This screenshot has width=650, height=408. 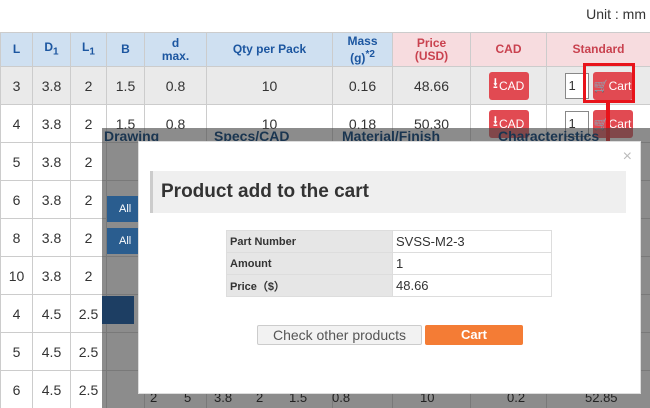 I want to click on col-header-price: Price (USD), so click(x=431, y=49).